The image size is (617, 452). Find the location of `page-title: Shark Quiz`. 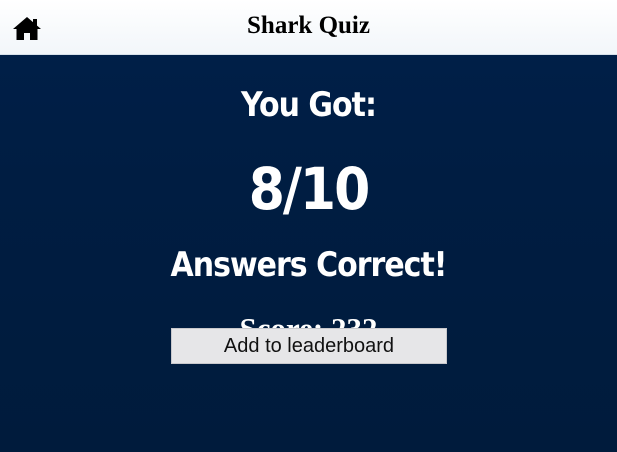

page-title: Shark Quiz is located at coordinates (308, 25).